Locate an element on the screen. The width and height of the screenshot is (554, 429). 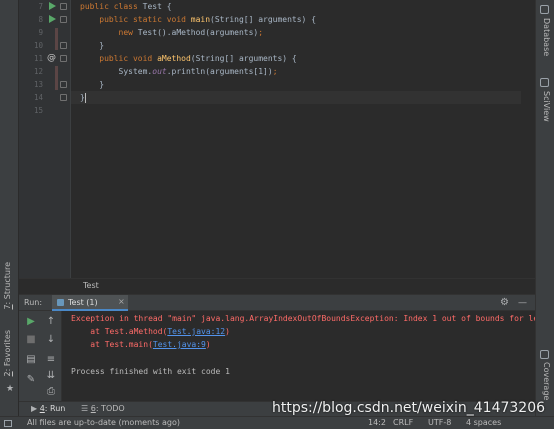
gutter-line: 7 is located at coordinates (45, 6).